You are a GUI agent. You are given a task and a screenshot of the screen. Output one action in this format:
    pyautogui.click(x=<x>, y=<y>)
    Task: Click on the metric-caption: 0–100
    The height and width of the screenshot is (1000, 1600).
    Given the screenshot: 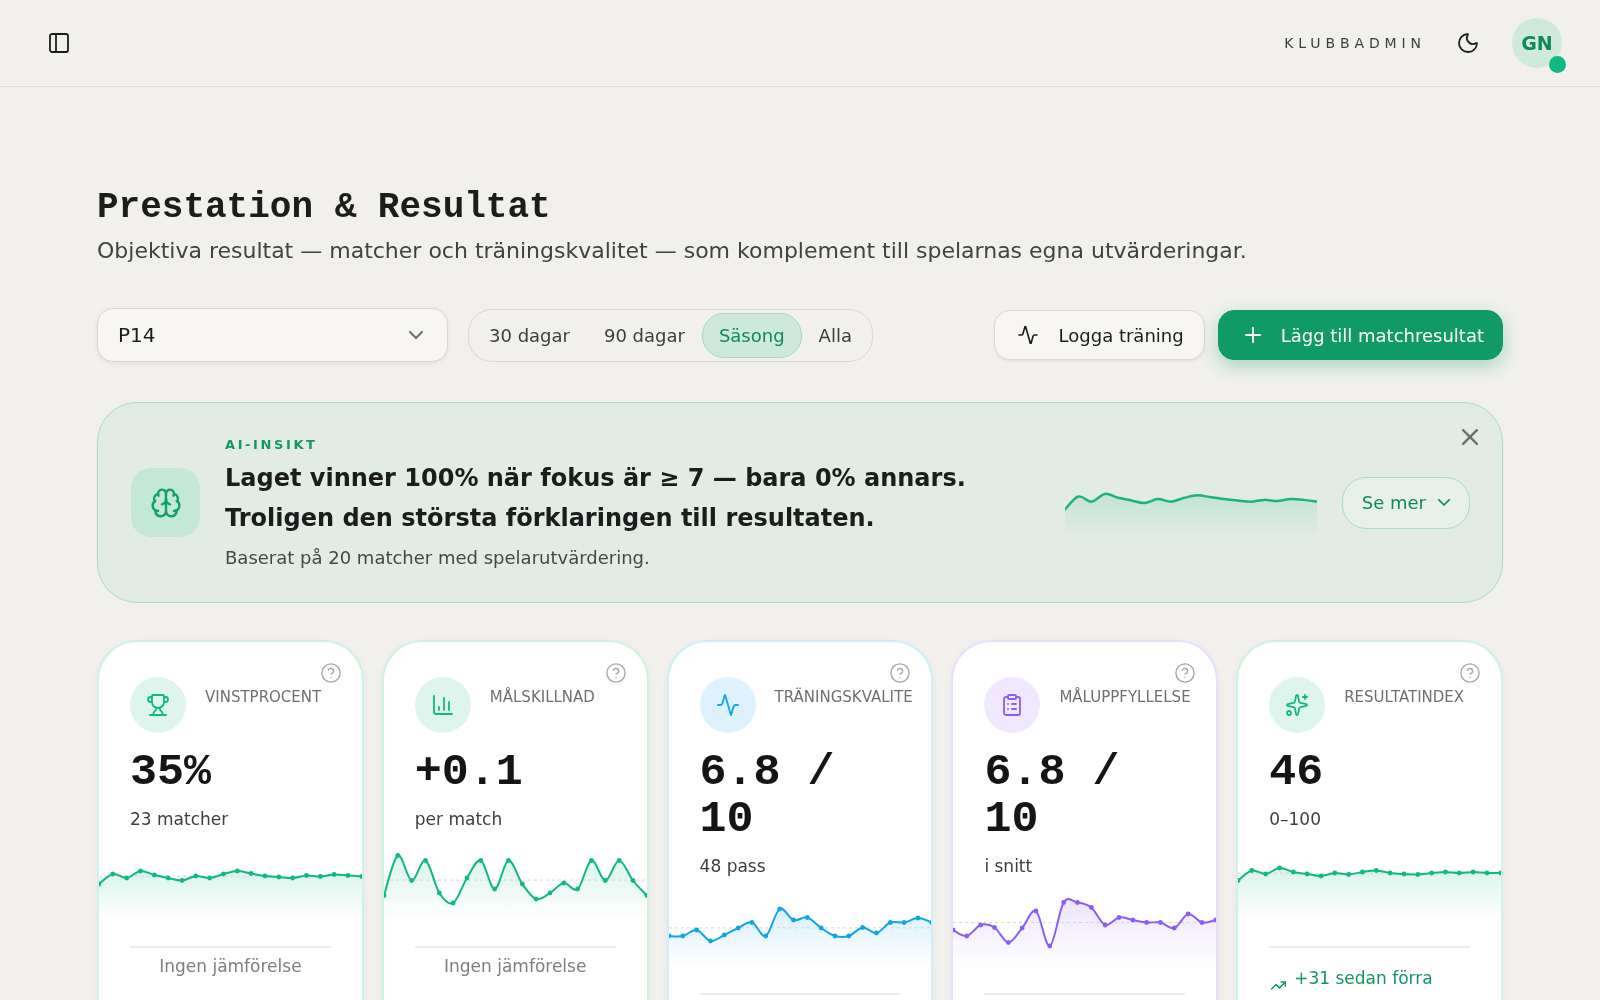 What is the action you would take?
    pyautogui.click(x=1295, y=819)
    